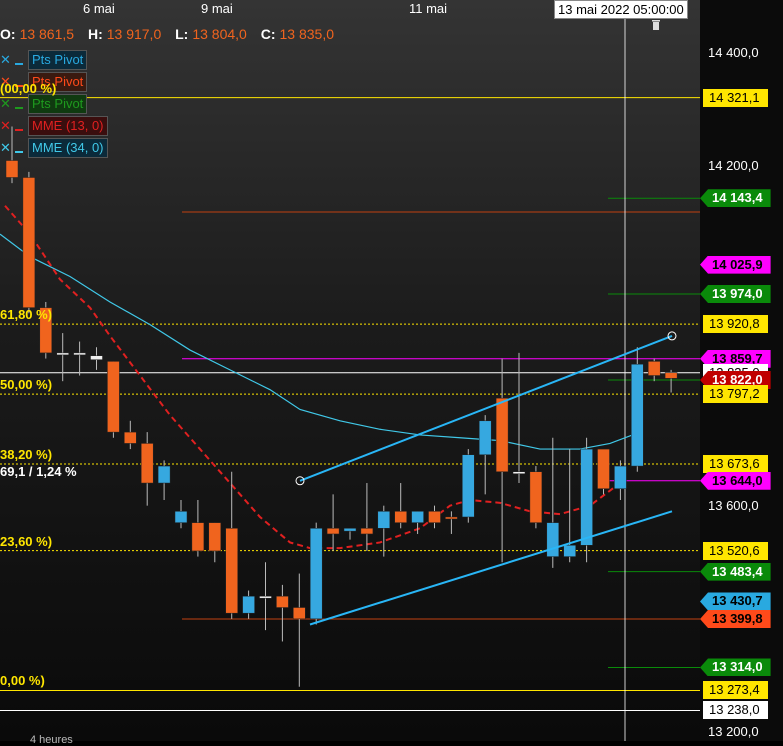 The image size is (783, 746). What do you see at coordinates (733, 166) in the screenshot?
I see `axis-tick-label: 14 200,0` at bounding box center [733, 166].